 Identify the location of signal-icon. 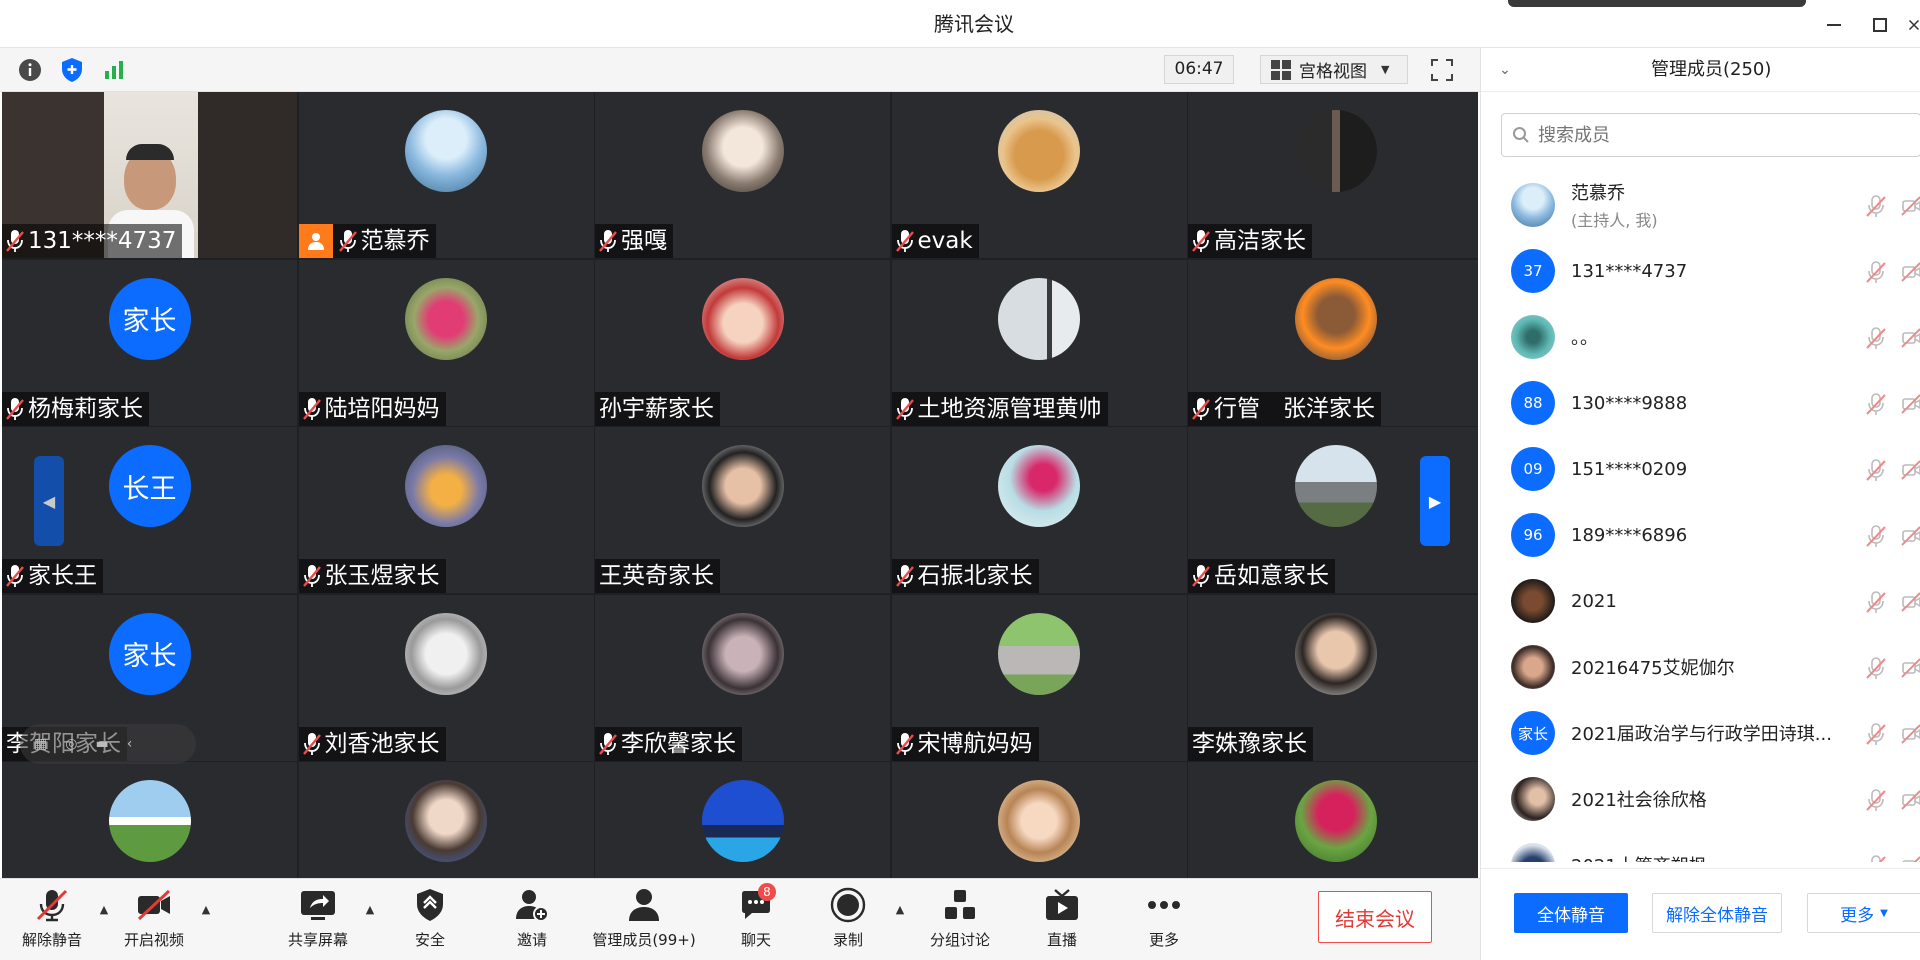
(114, 70).